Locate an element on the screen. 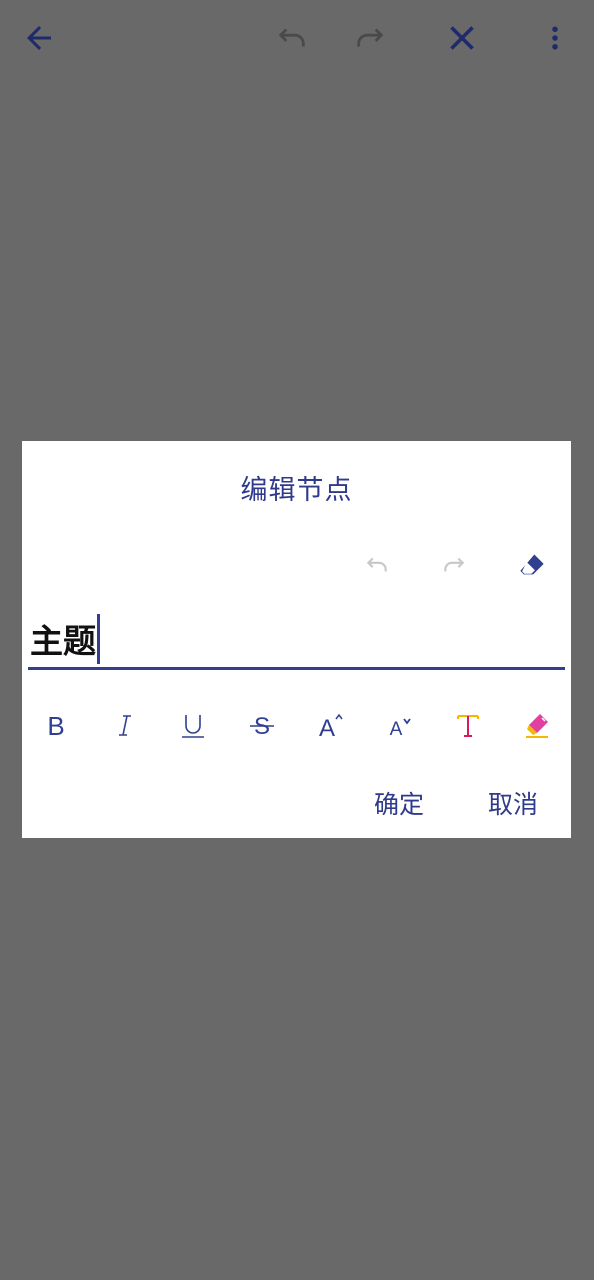 The width and height of the screenshot is (594, 1280). more-vertical-icon is located at coordinates (555, 38).